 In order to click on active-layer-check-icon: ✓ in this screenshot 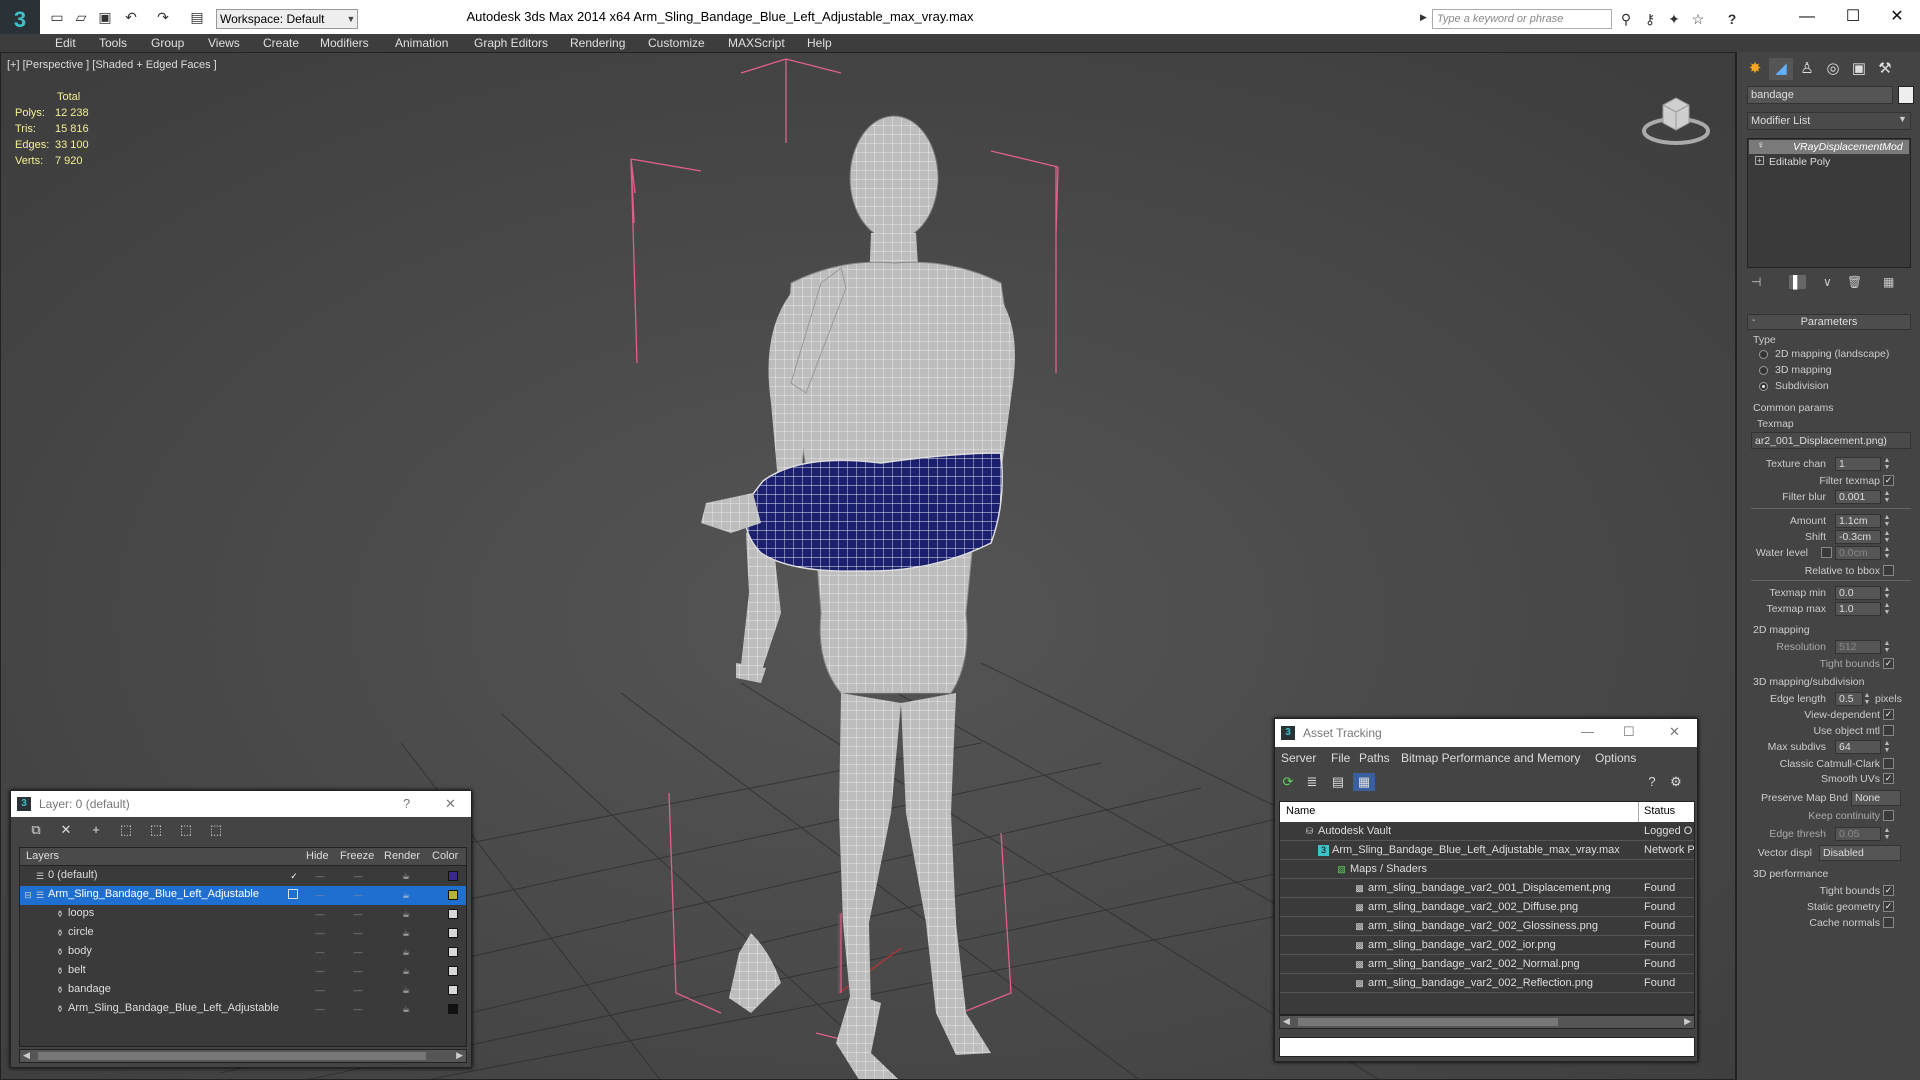, I will do `click(294, 876)`.